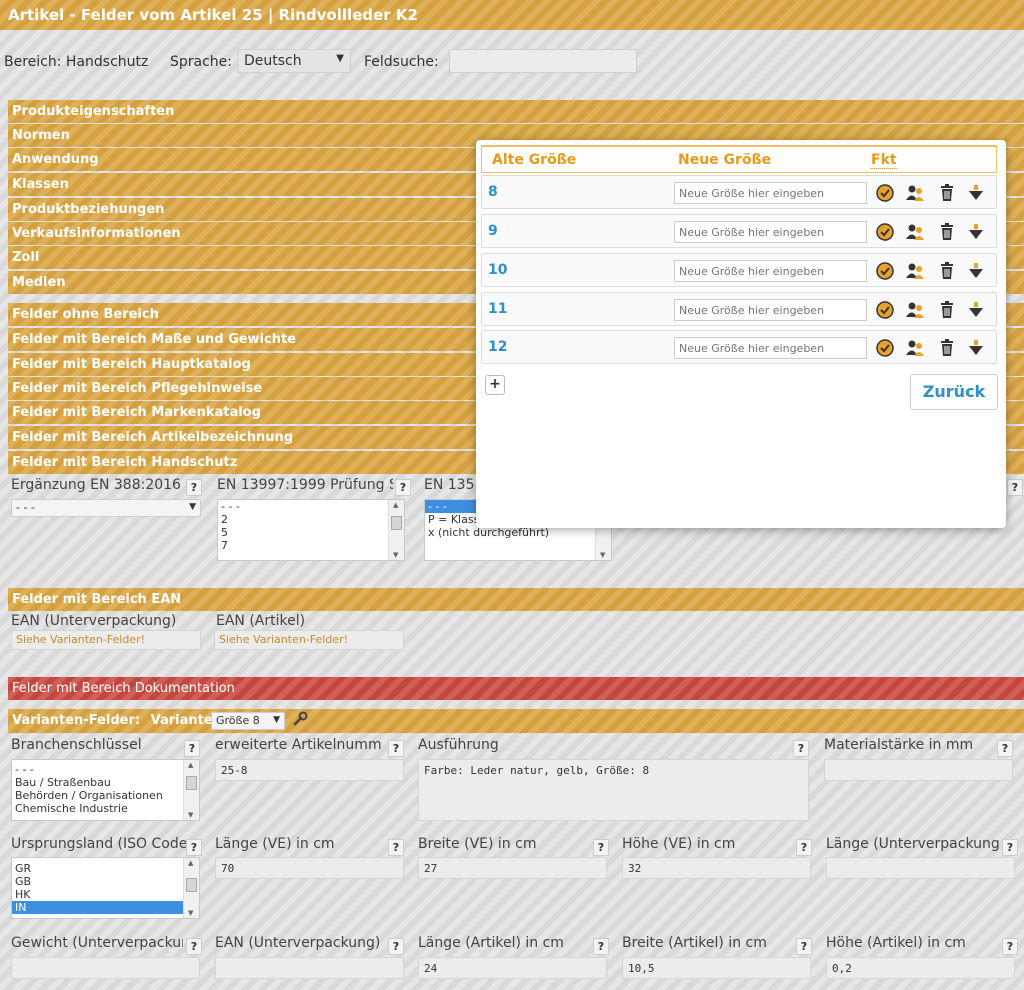 Image resolution: width=1024 pixels, height=990 pixels. What do you see at coordinates (105, 782) in the screenshot?
I see `list-item: Bau / Straßenbau` at bounding box center [105, 782].